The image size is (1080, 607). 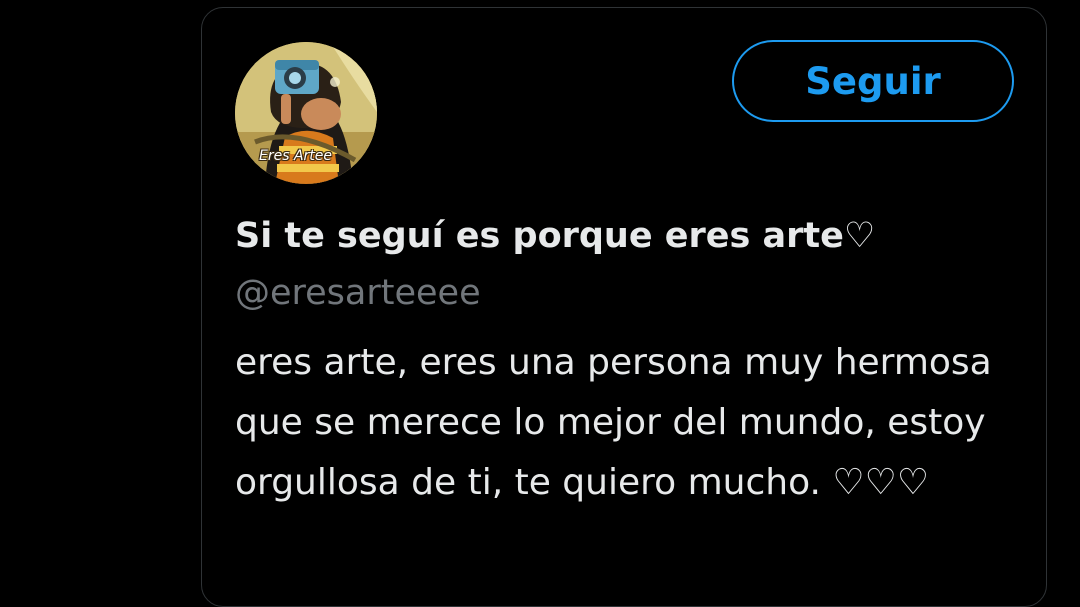 I want to click on avatar: Eres Artee, so click(x=306, y=113).